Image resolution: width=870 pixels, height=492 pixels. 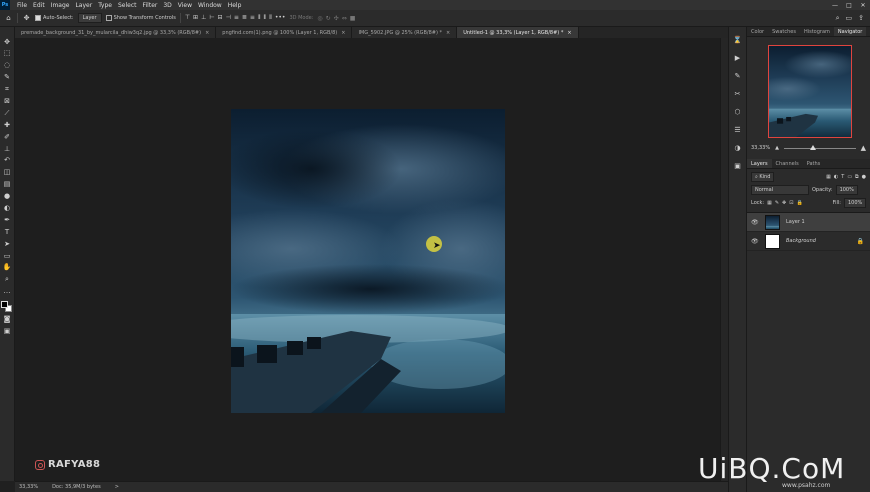 I want to click on menu-filter: Filter, so click(x=150, y=5).